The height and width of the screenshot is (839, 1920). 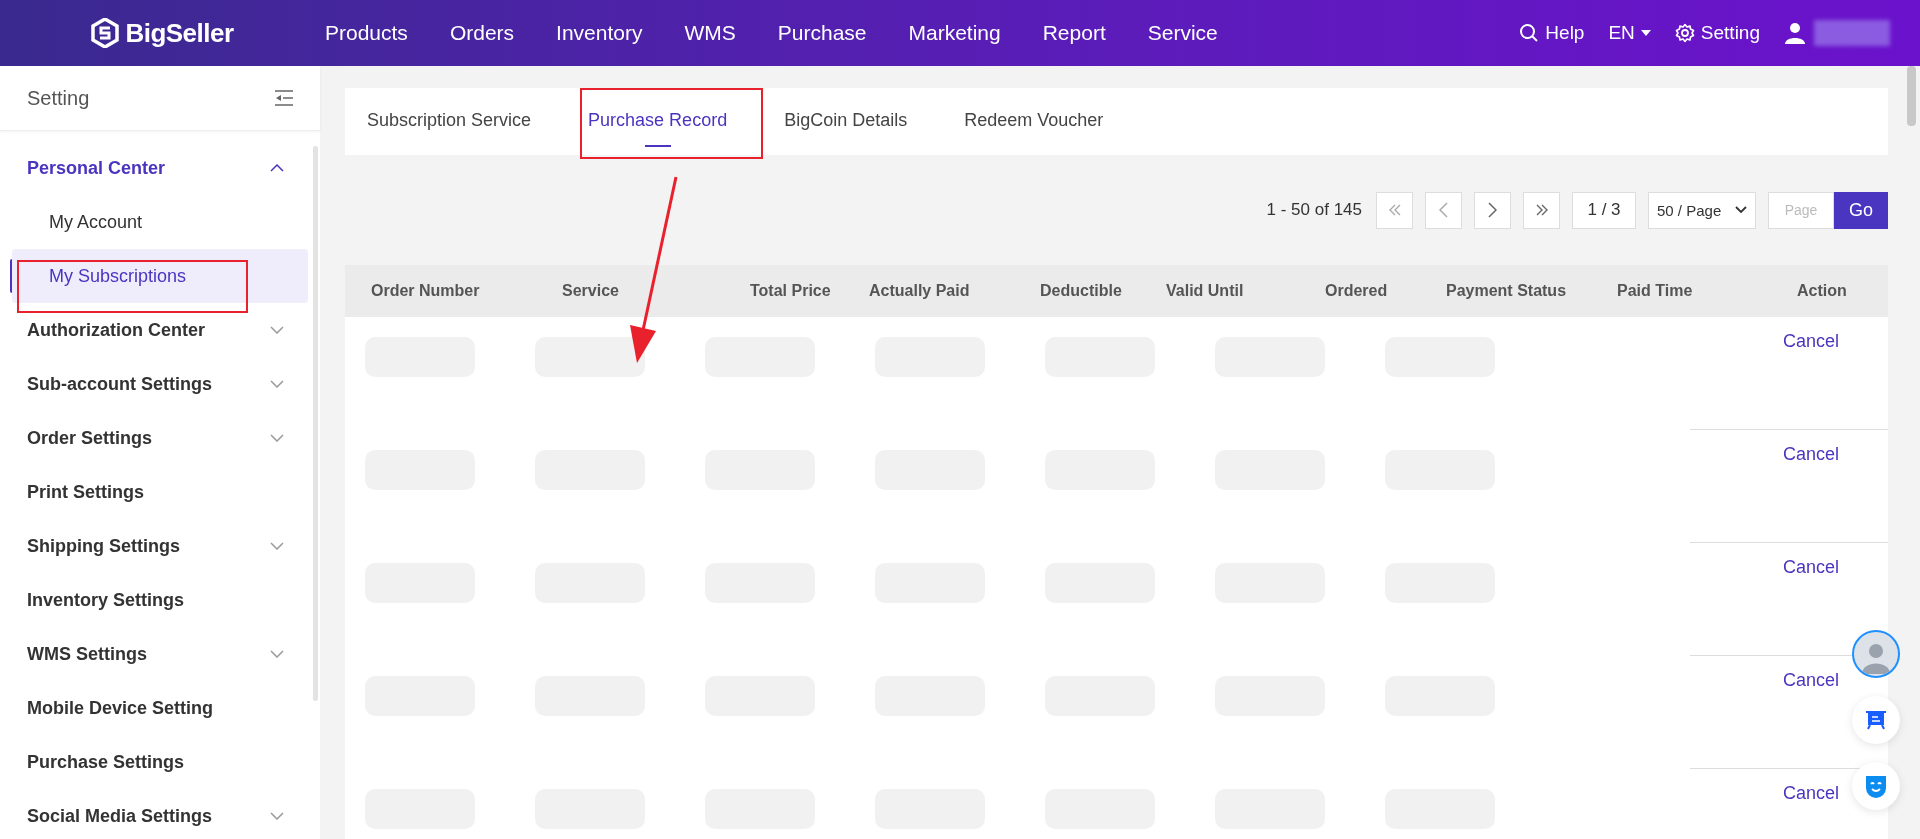 I want to click on sidebar-group: Order Settings, so click(x=160, y=438).